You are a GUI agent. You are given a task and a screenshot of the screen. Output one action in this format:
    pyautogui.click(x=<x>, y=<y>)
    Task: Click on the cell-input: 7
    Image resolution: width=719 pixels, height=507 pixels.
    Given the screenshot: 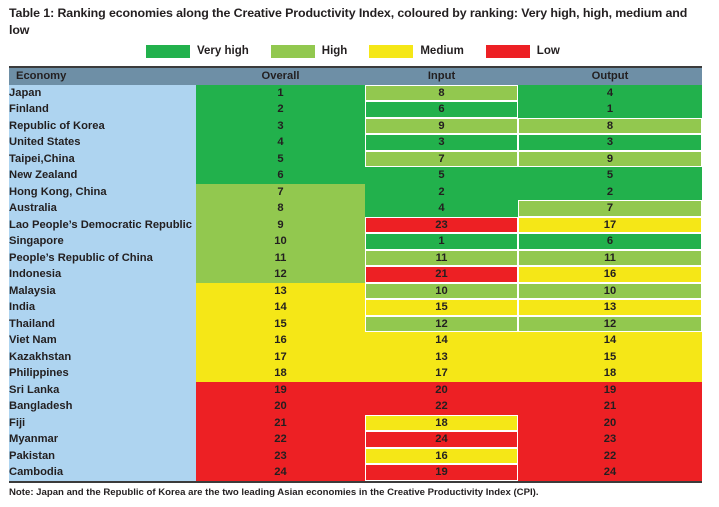 What is the action you would take?
    pyautogui.click(x=441, y=159)
    